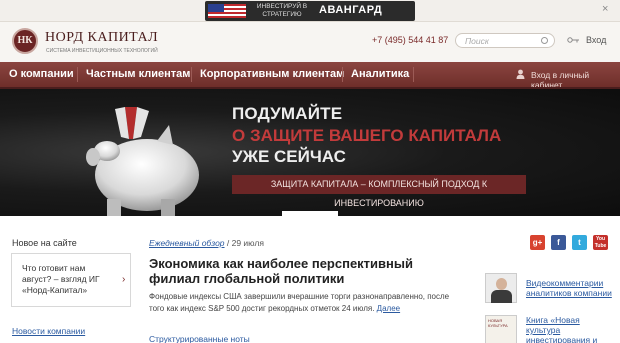  I want to click on banner-heading-1: ПОДУМАЙТЕ, so click(287, 113).